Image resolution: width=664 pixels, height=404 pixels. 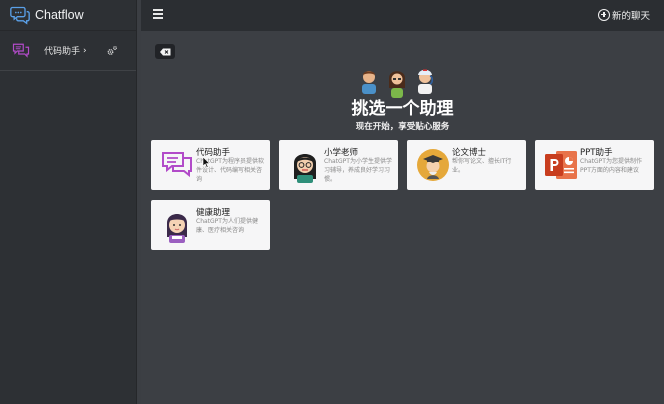 What do you see at coordinates (358, 170) in the screenshot?
I see `assistant-description: ChatGPT为小学生提供学习辅导，养成良好学习习惯。` at bounding box center [358, 170].